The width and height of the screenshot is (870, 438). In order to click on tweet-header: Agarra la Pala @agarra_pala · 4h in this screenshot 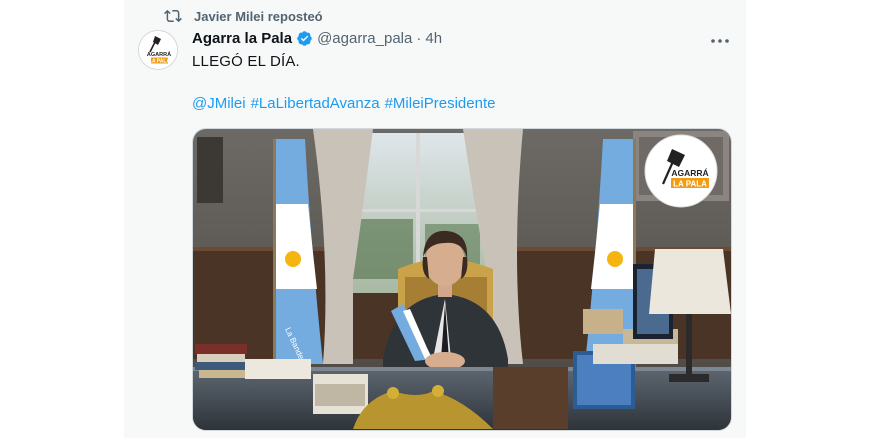, I will do `click(317, 38)`.